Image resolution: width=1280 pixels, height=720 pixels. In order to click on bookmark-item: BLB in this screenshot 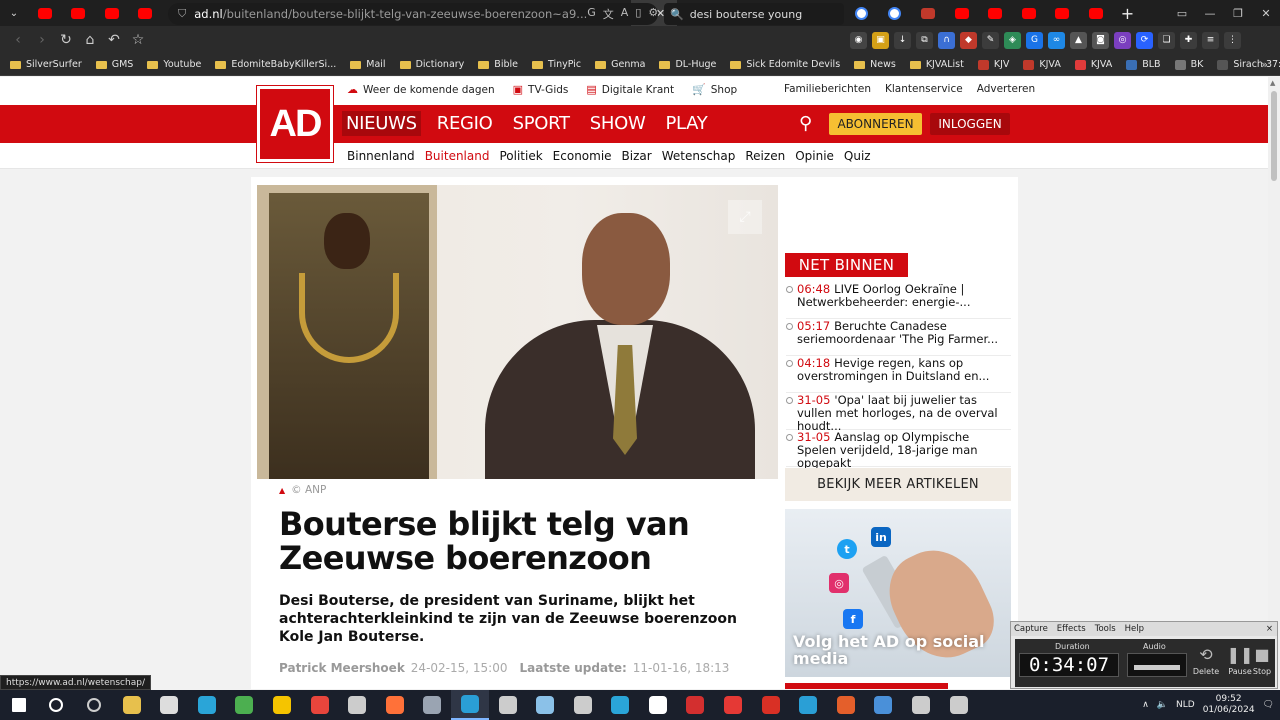, I will do `click(1143, 64)`.